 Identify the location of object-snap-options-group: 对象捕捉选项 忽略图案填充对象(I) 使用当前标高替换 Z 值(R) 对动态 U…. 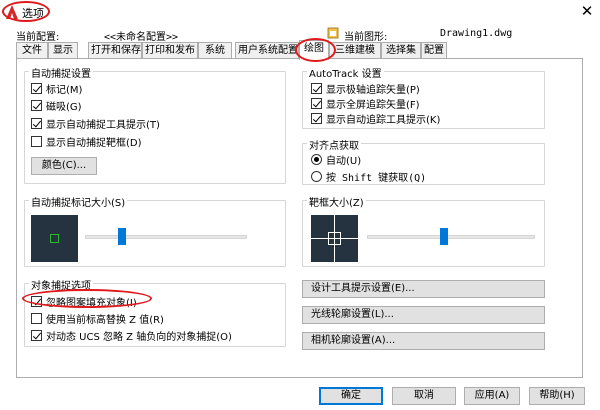
(155, 312).